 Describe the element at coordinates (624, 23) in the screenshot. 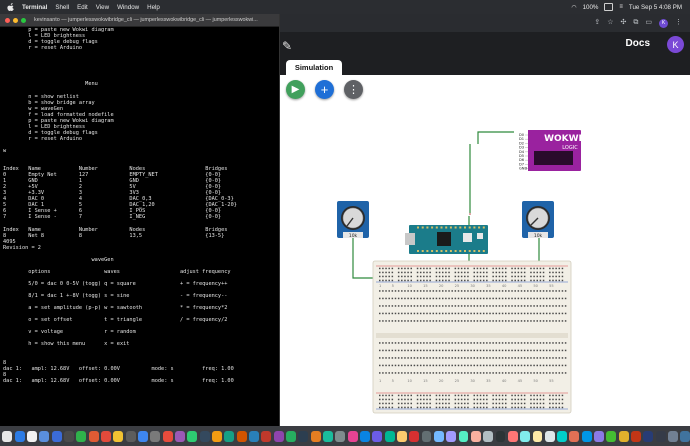

I see `extension-icon: ✣` at that location.